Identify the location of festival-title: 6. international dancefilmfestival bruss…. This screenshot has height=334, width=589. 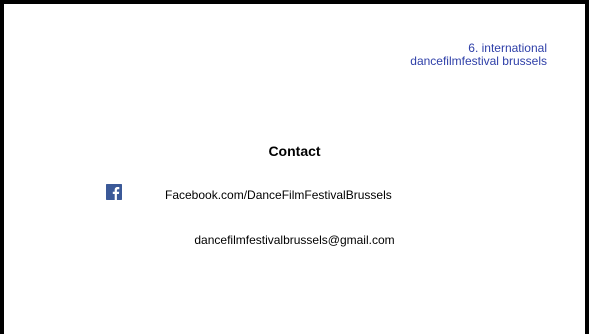
(478, 55).